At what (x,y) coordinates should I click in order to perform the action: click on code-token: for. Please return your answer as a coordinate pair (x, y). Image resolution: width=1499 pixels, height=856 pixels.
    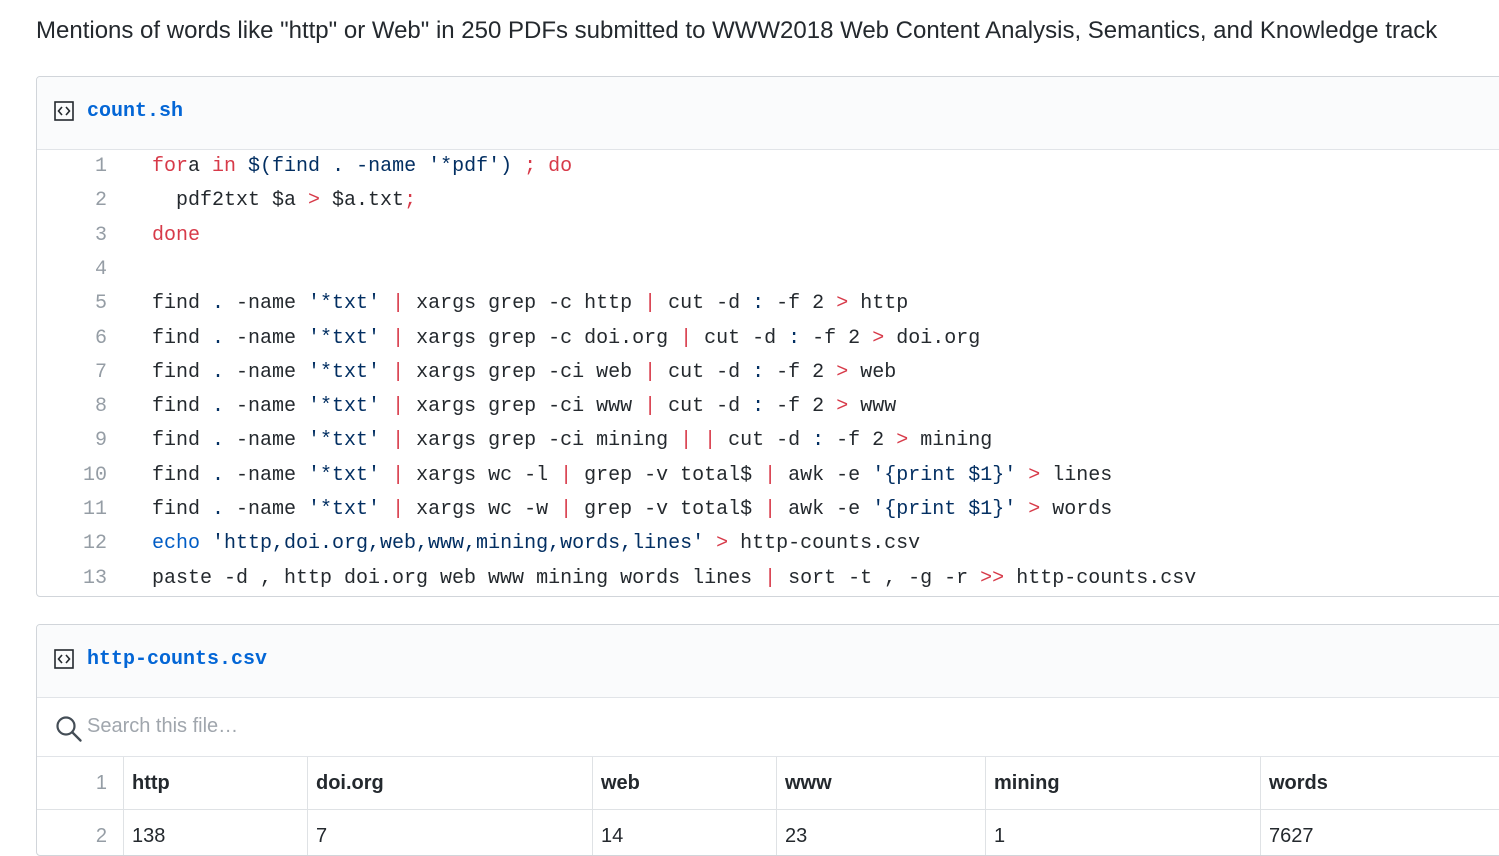
    Looking at the image, I should click on (170, 166).